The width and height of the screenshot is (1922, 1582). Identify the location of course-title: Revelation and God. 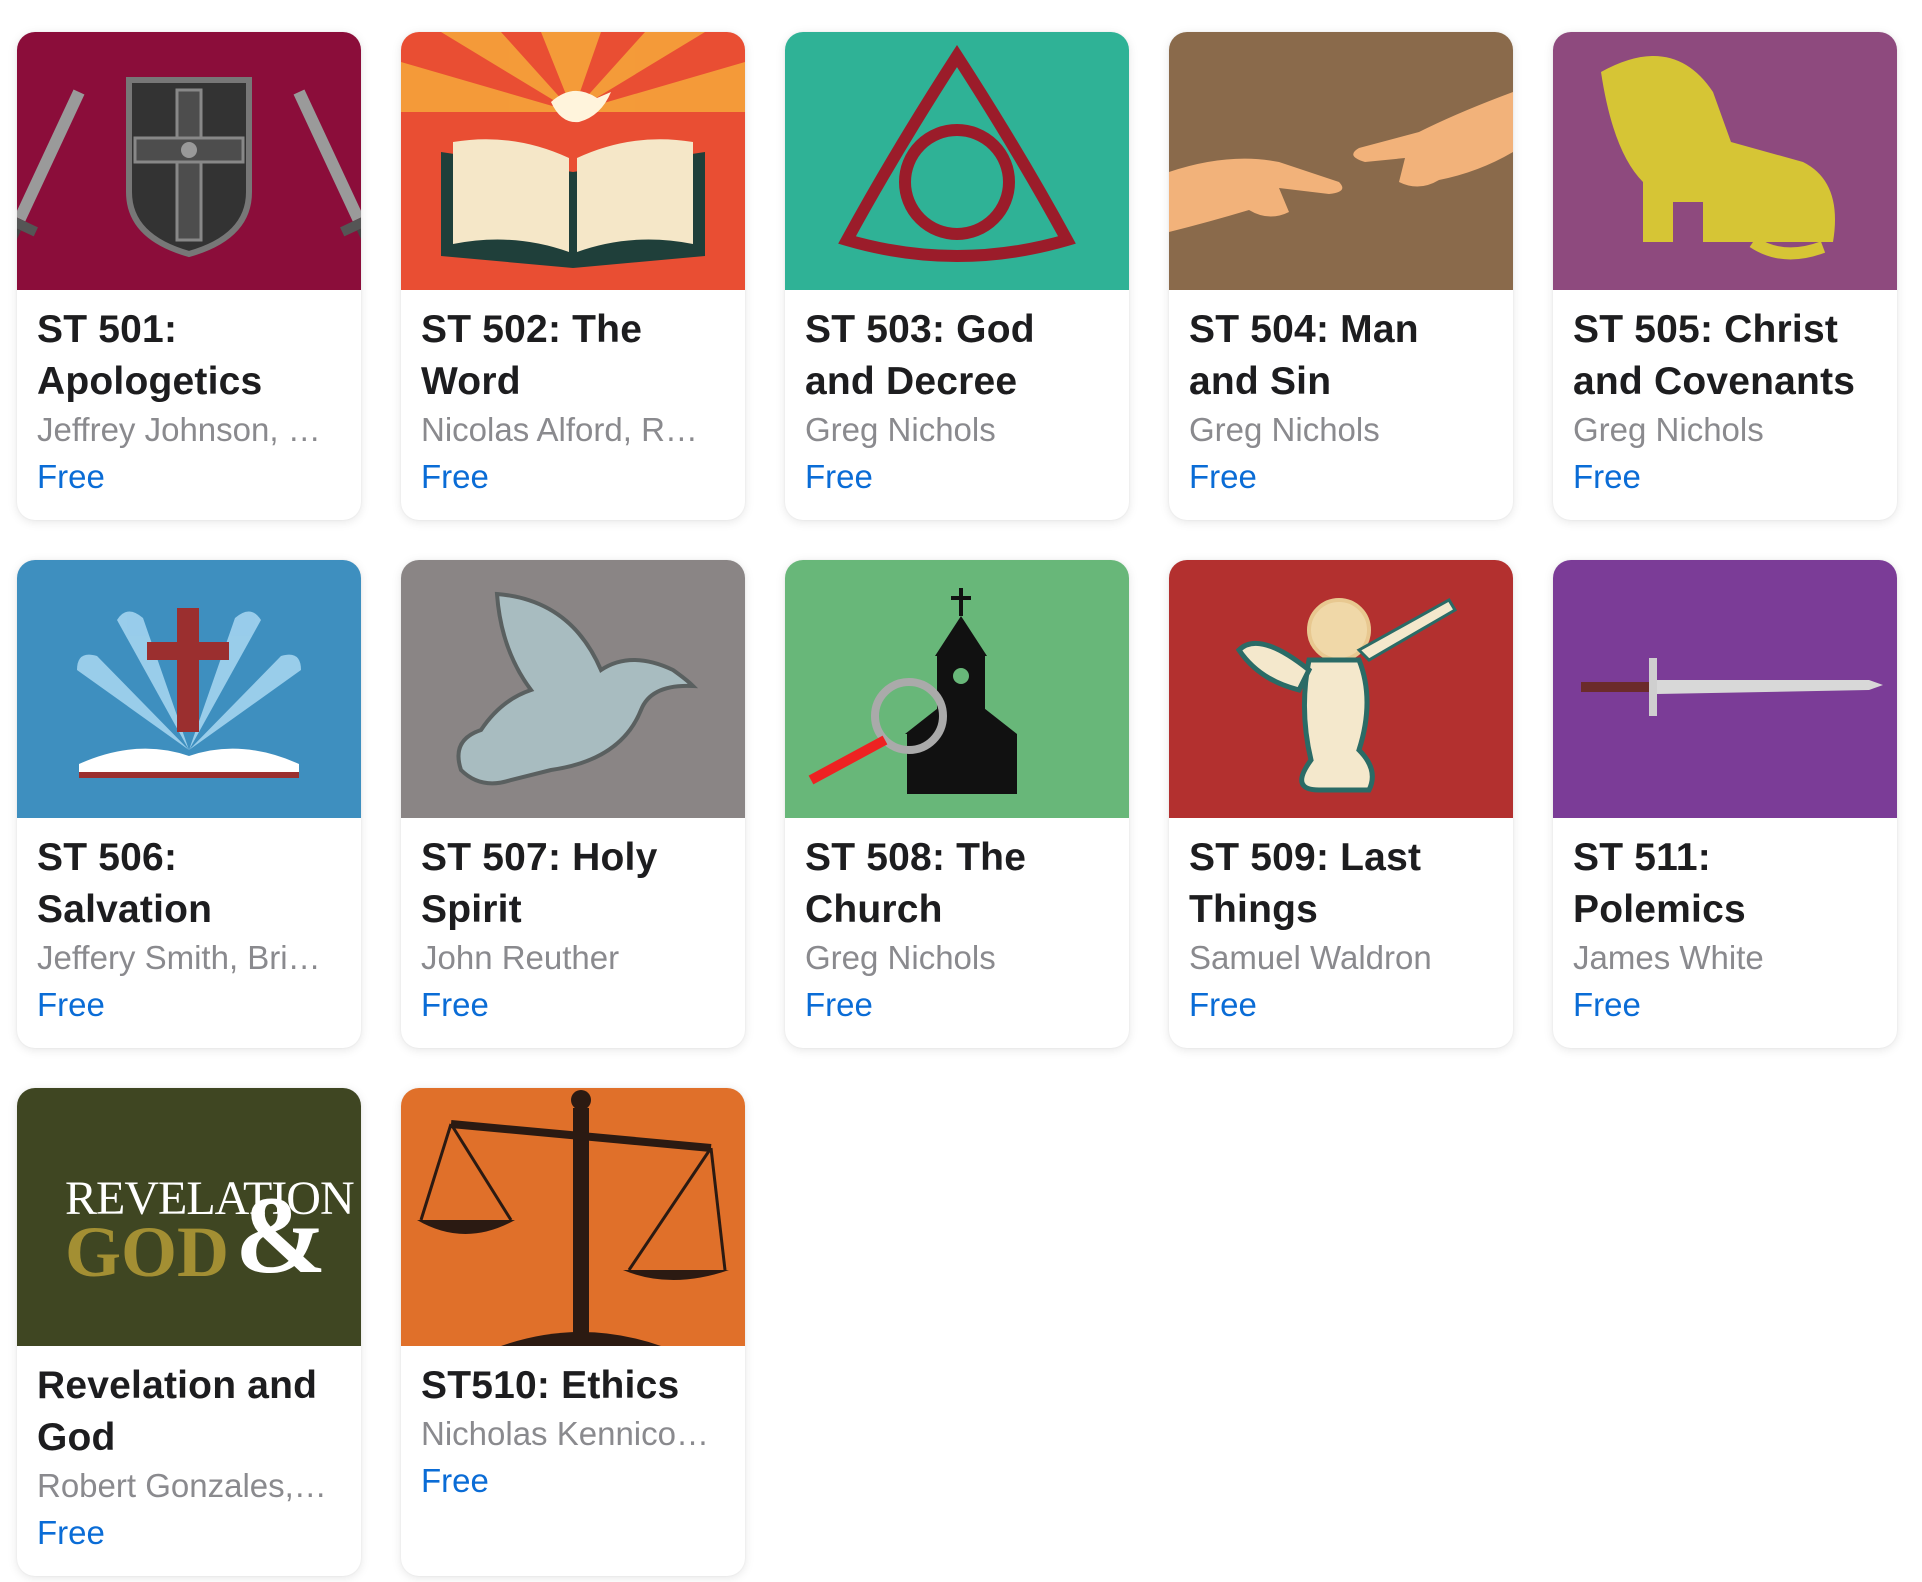
(177, 1411).